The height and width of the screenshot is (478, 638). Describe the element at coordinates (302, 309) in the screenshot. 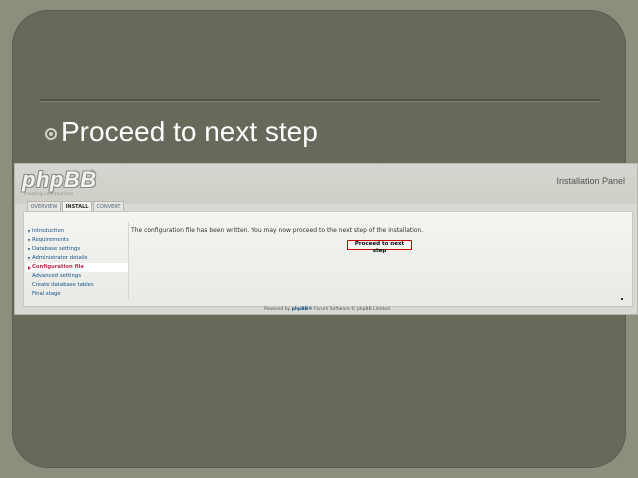

I see `footer-brand-link: phpBB®` at that location.